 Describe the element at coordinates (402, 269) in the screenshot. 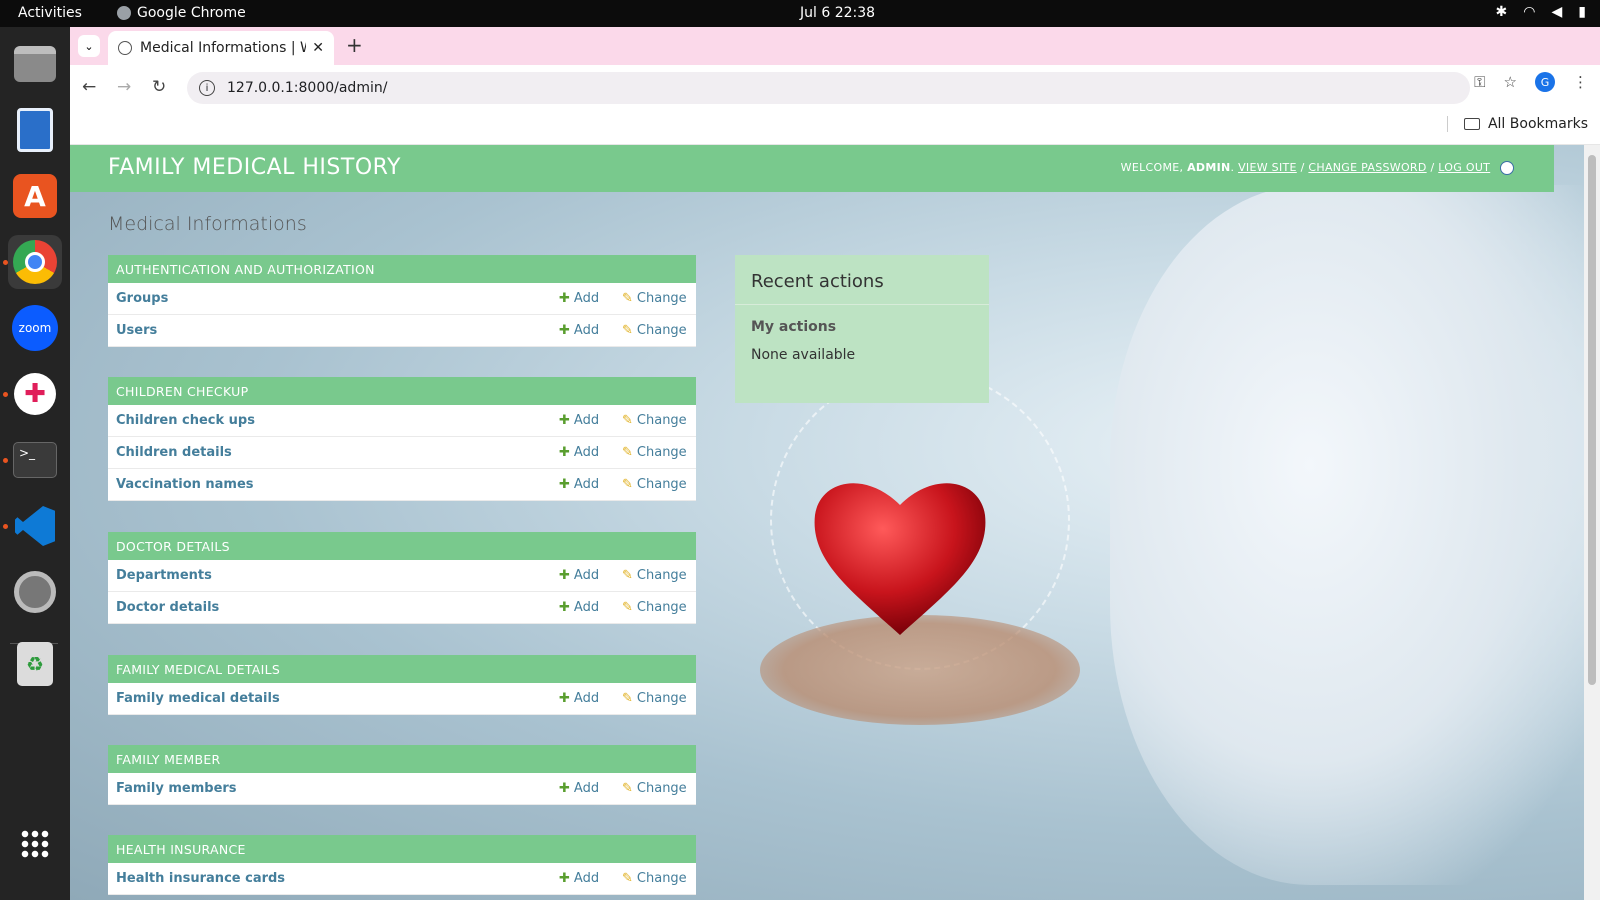

I see `module-caption: AUTHENTICATION AND AUTHORIZATION` at that location.